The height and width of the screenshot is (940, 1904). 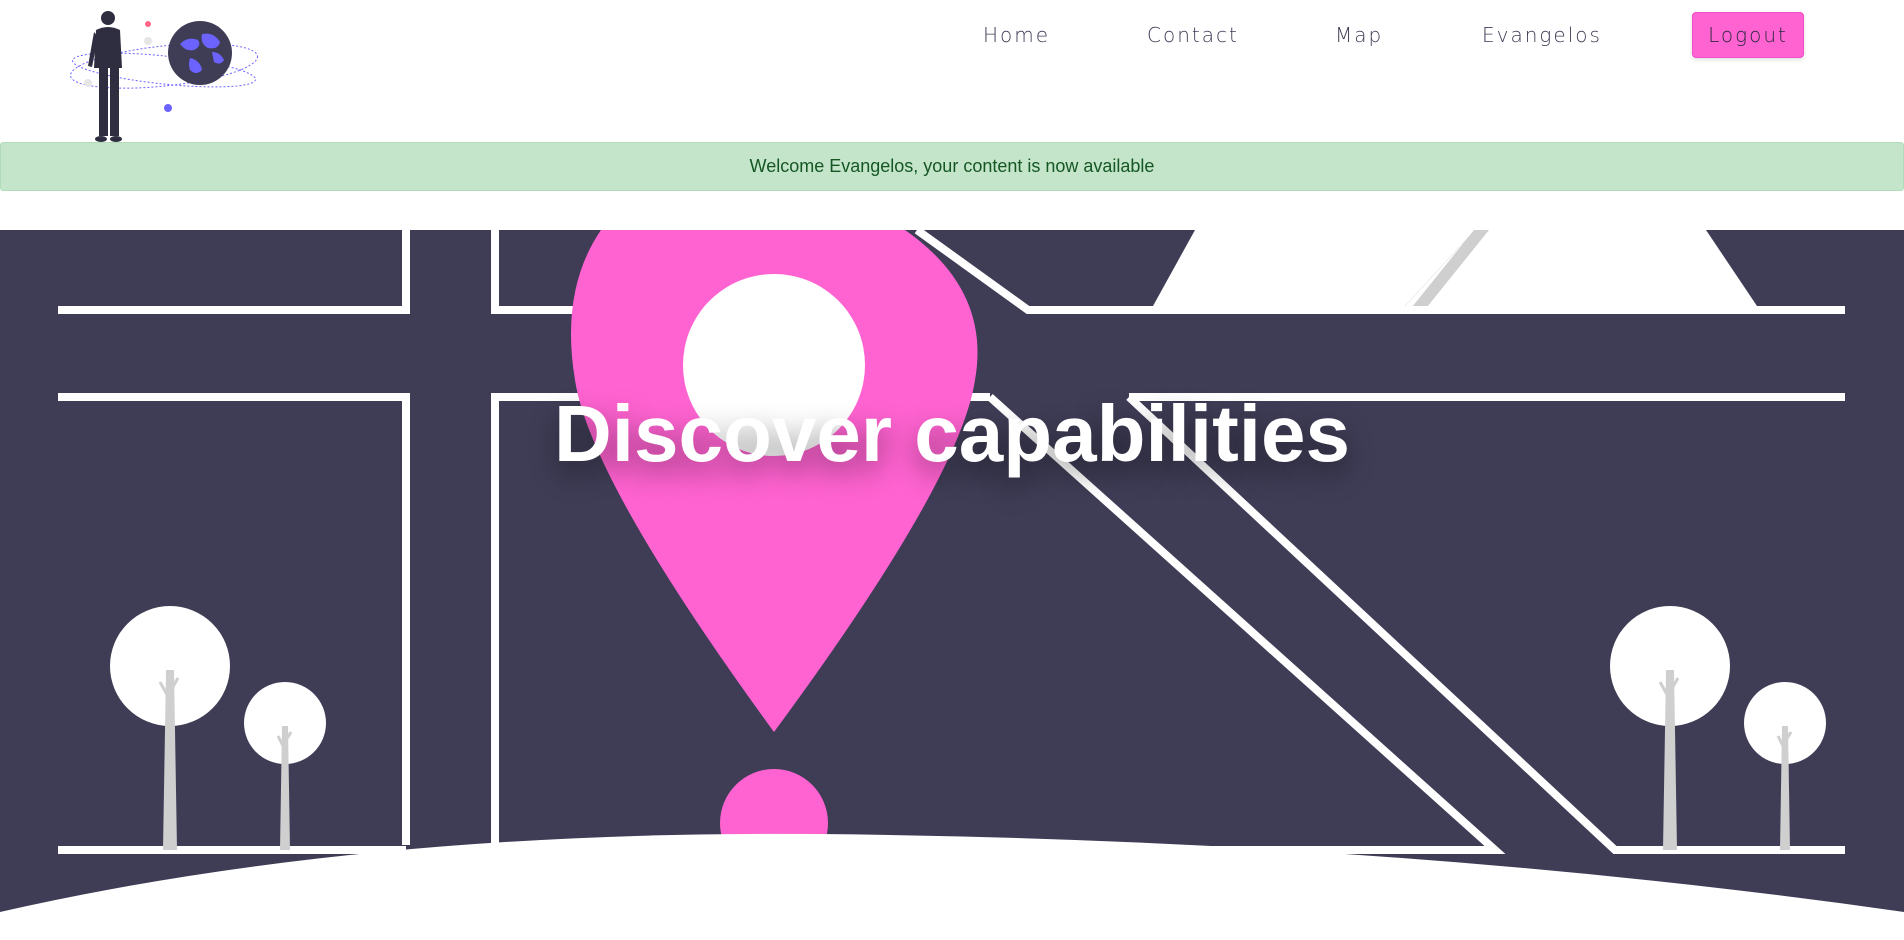 I want to click on nav-link-user: Evangelos, so click(x=1542, y=35).